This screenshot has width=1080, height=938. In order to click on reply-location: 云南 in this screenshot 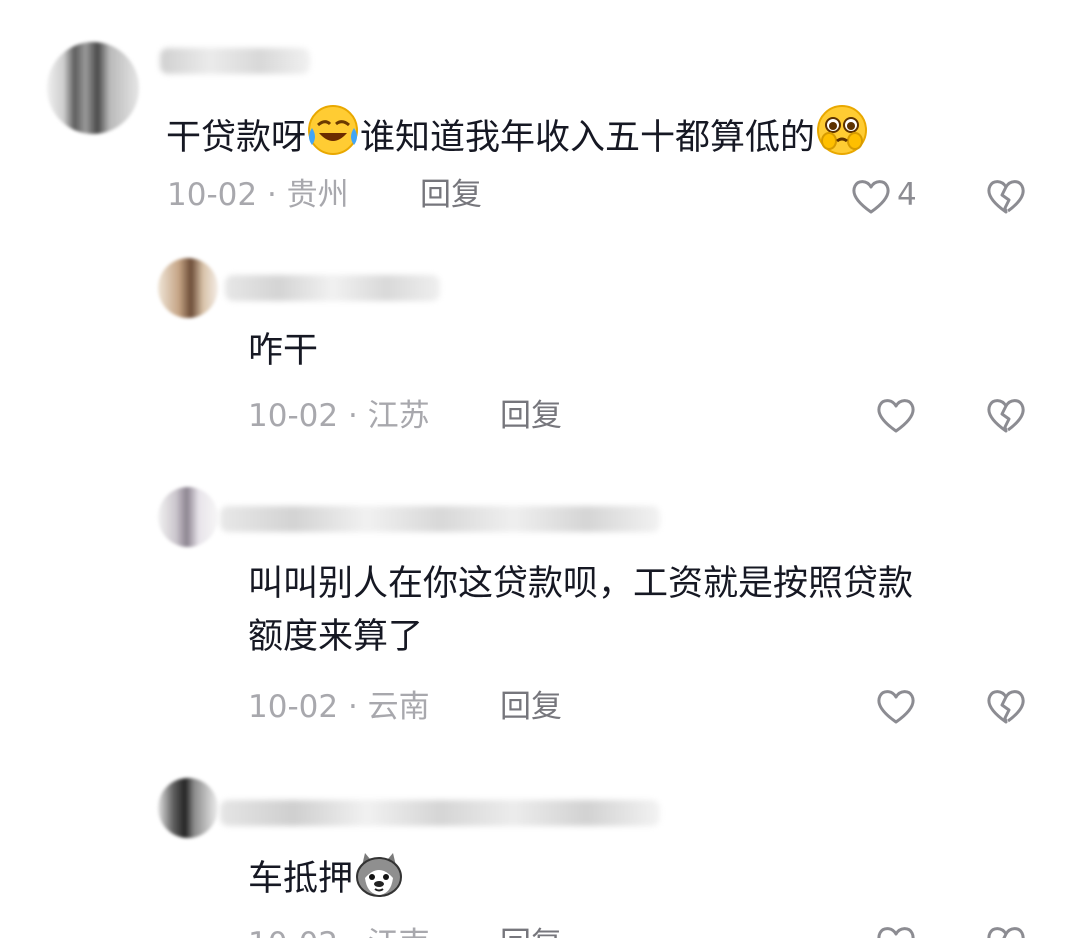, I will do `click(398, 707)`.